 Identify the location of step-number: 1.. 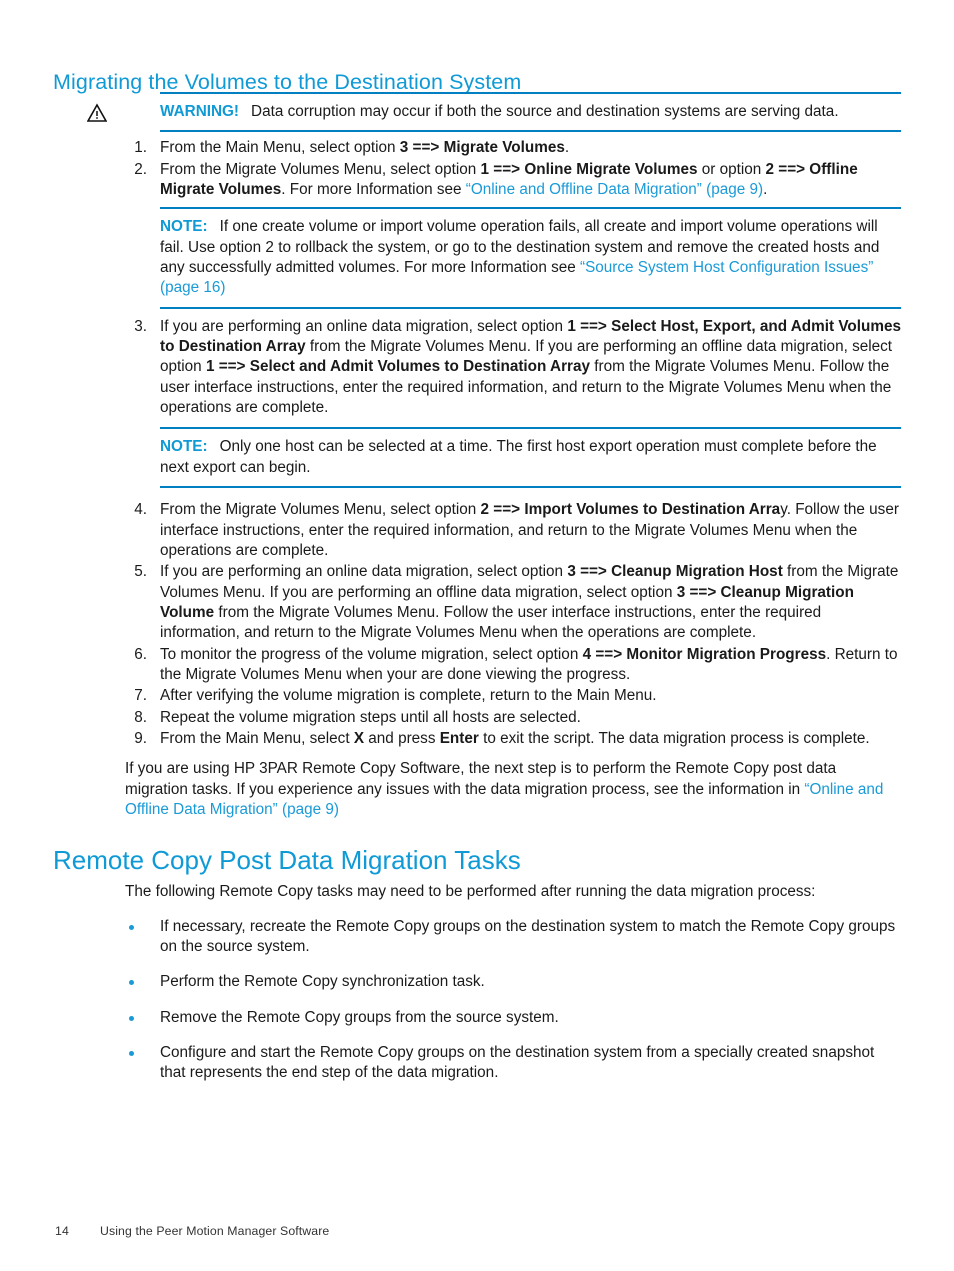
(140, 148).